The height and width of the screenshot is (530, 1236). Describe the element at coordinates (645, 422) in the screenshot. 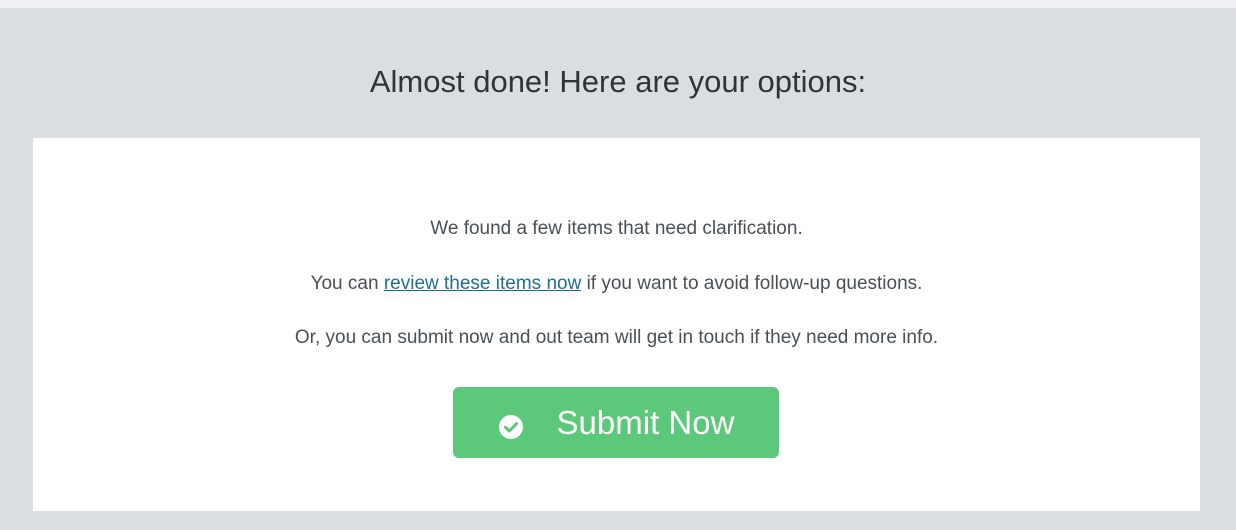

I see `submit-now-label: Submit Now` at that location.